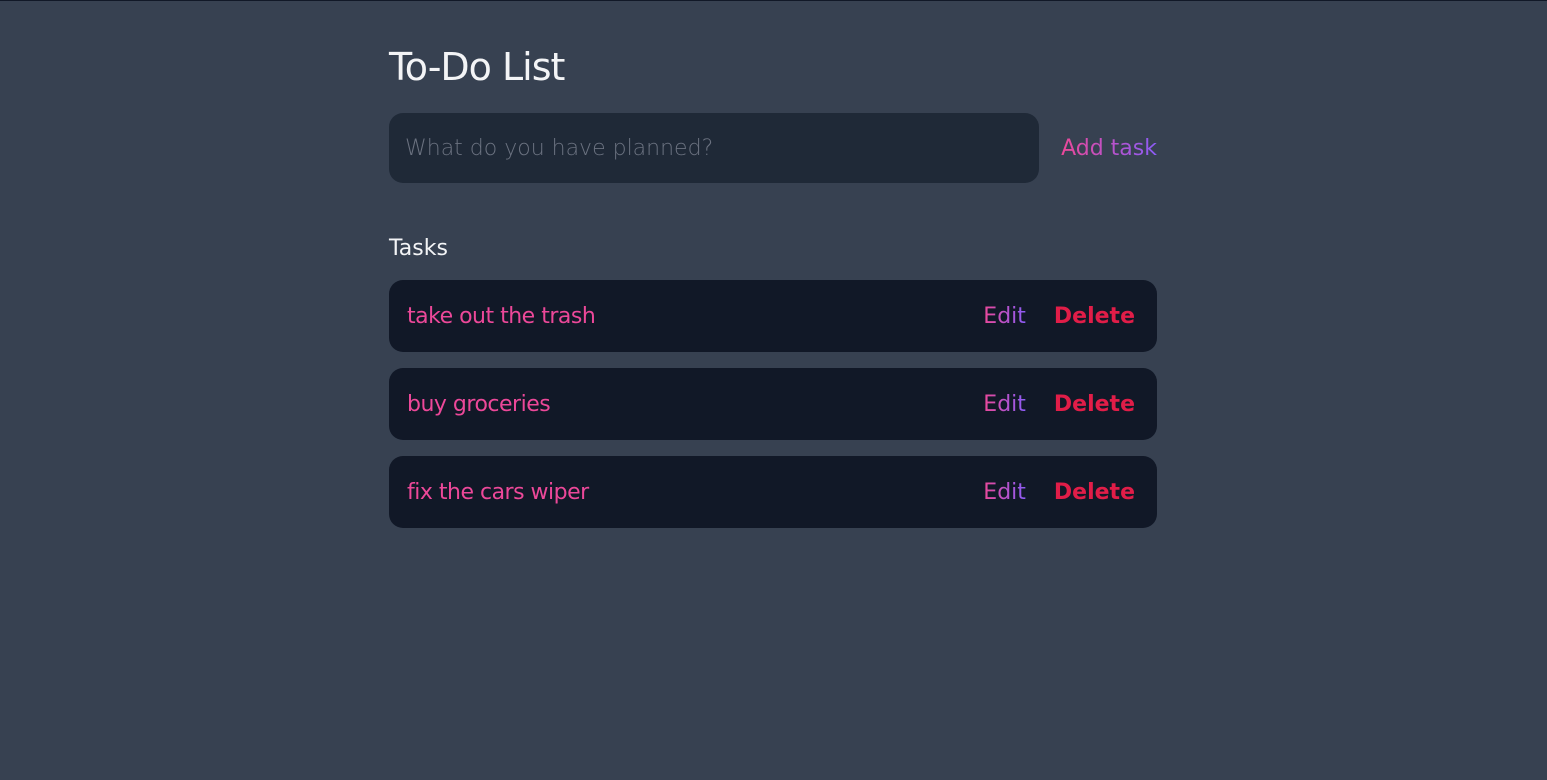  I want to click on task-text: fix the cars wiper, so click(498, 492).